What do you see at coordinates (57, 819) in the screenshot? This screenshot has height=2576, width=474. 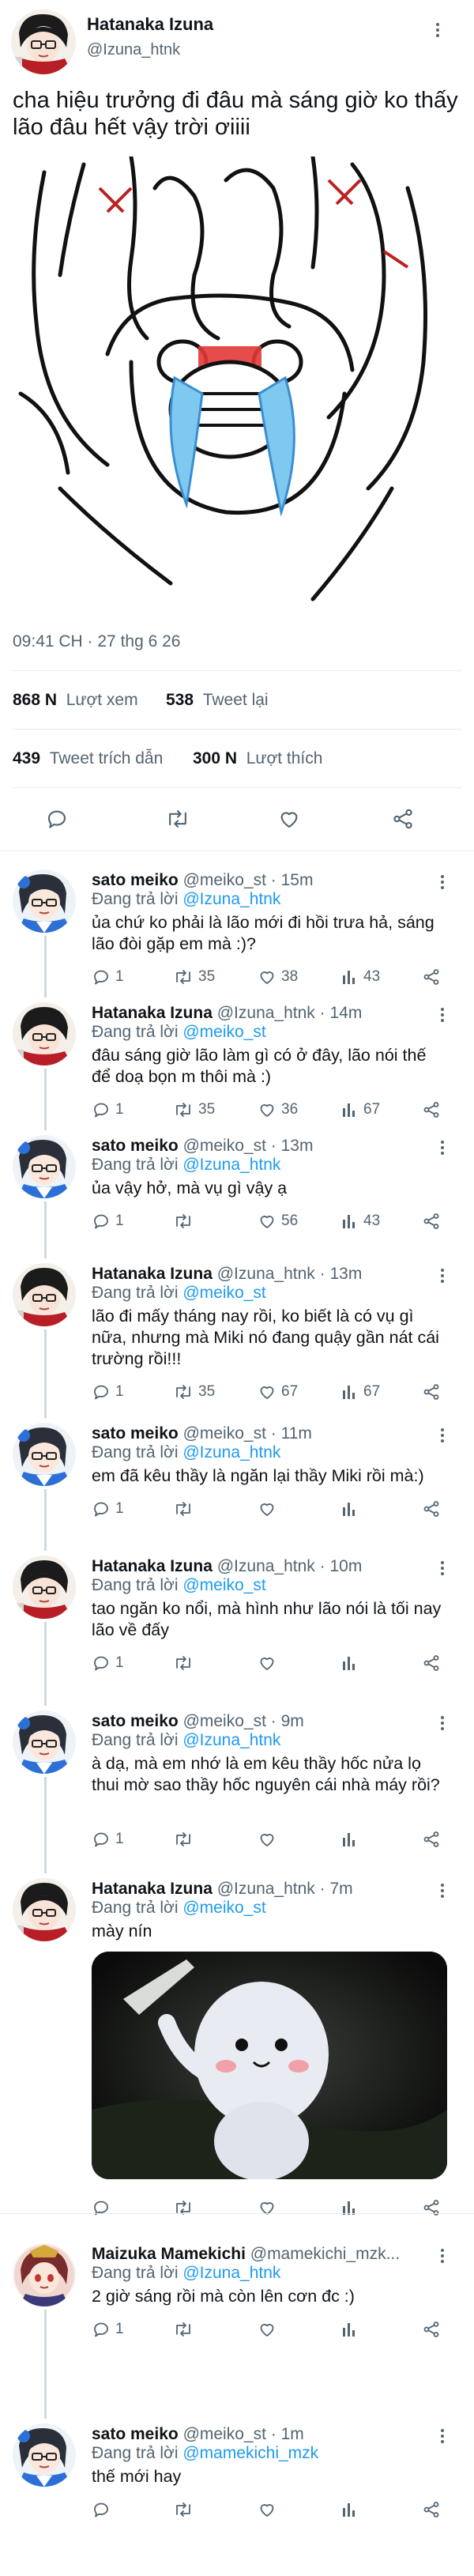 I see `reply-icon` at bounding box center [57, 819].